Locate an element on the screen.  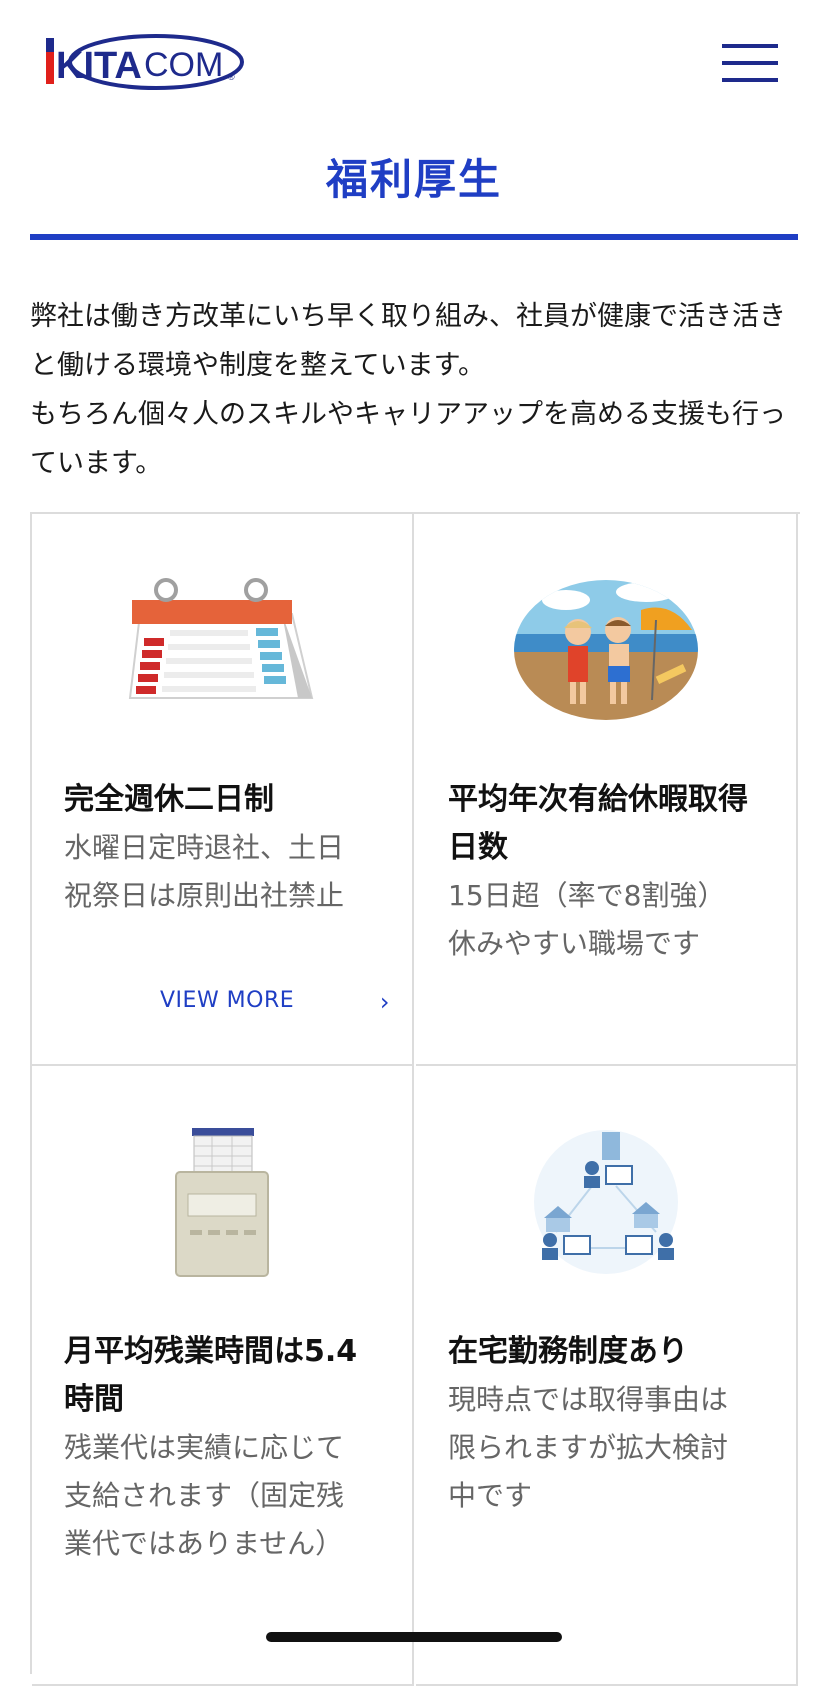
card-description: 残業代は実績に応じて支給されます（固定残業代ではありません） is located at coordinates (204, 1495).